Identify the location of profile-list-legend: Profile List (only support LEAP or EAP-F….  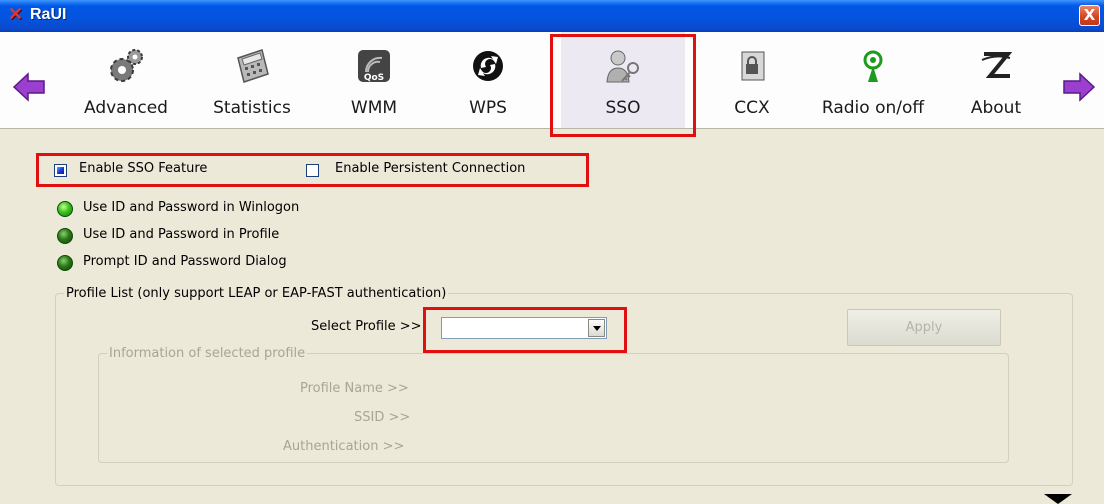
(256, 293).